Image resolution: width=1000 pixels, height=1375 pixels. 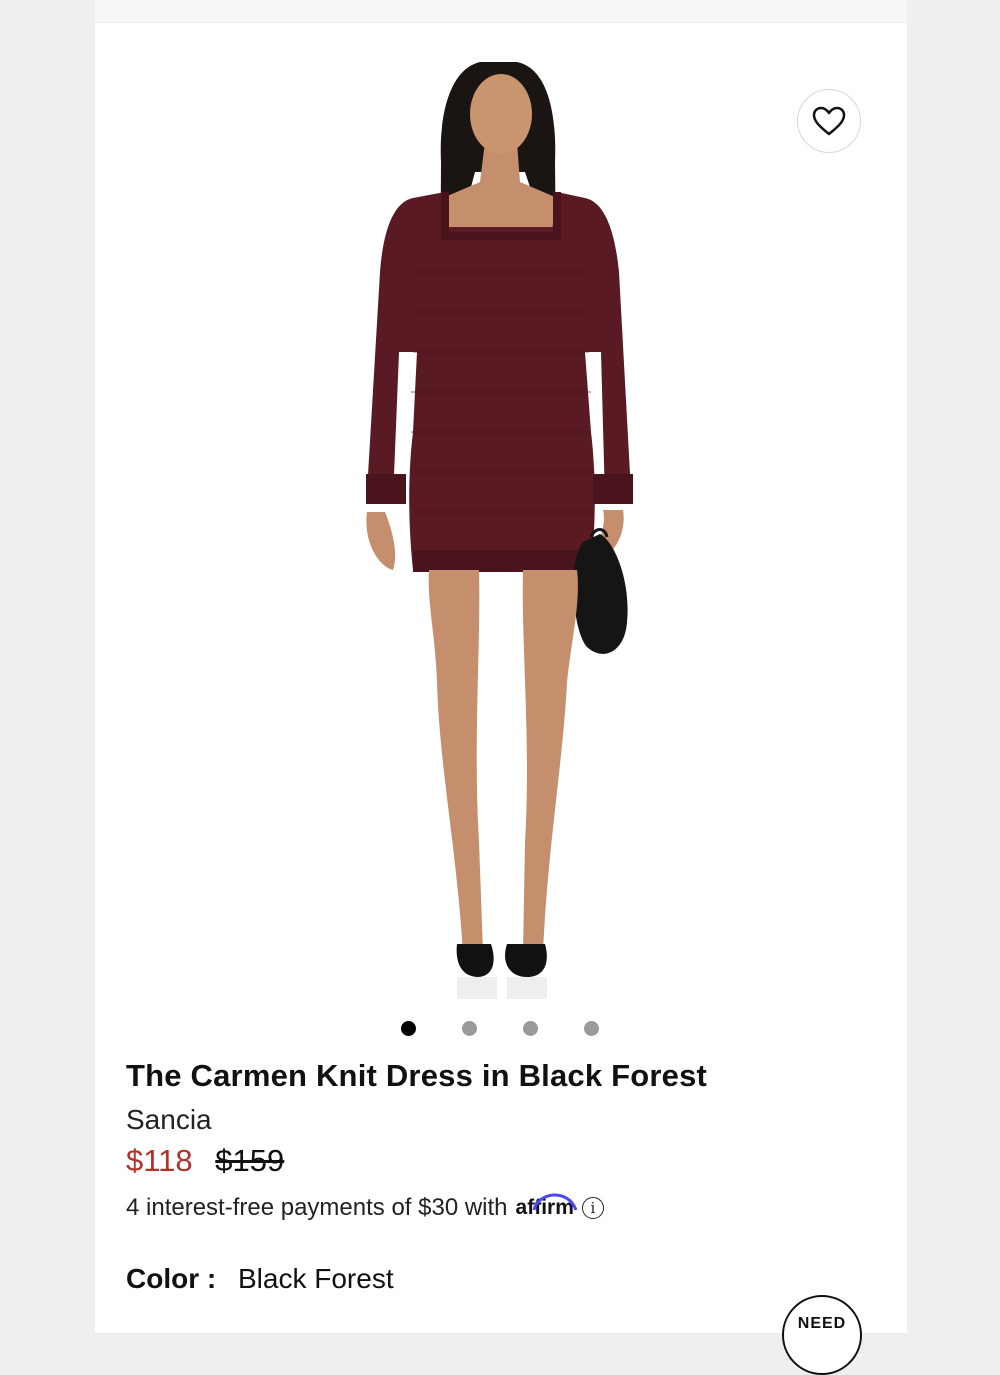 I want to click on affirm-logo: affirm, so click(x=546, y=1206).